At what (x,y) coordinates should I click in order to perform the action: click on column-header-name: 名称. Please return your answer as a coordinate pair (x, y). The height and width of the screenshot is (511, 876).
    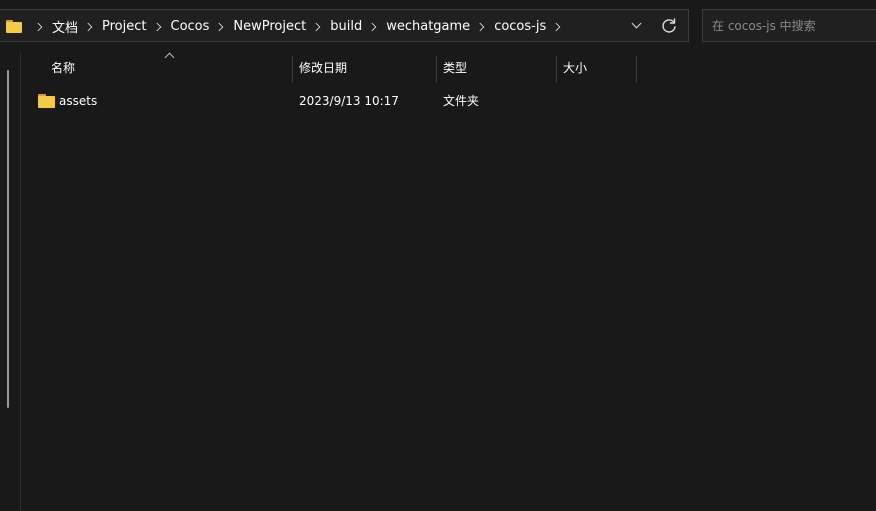
    Looking at the image, I should click on (168, 68).